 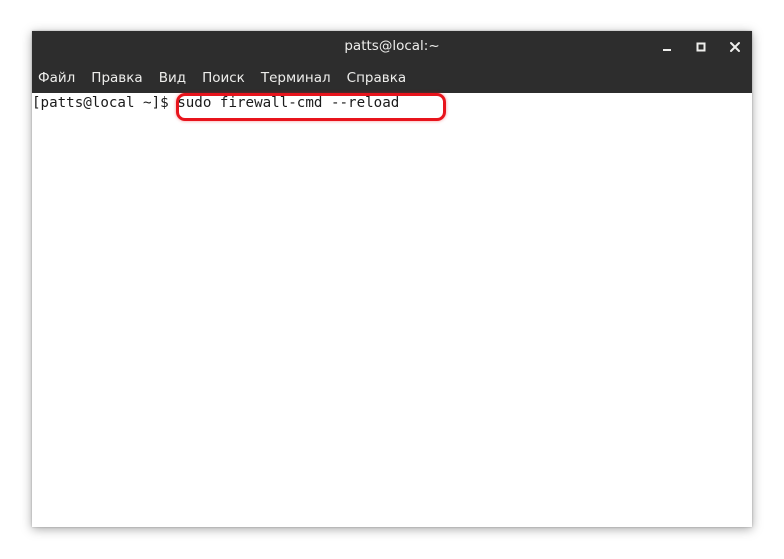 I want to click on maximize-icon, so click(x=701, y=47).